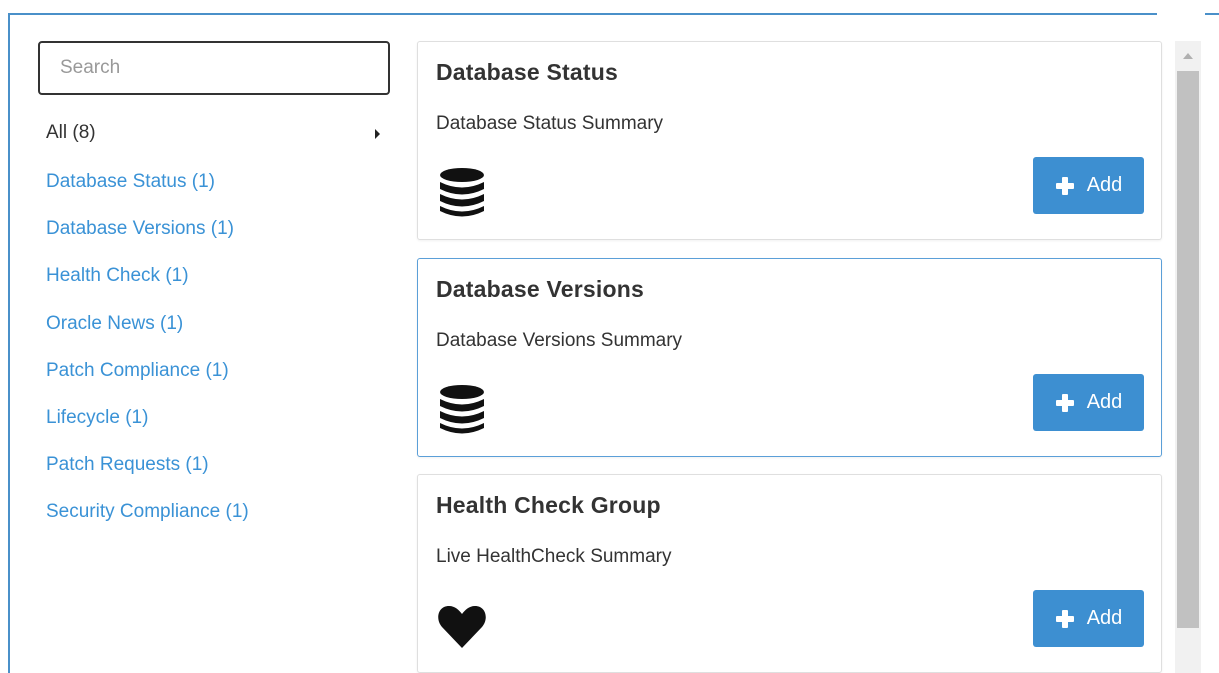 The height and width of the screenshot is (673, 1219). Describe the element at coordinates (548, 505) in the screenshot. I see `card-title: Health Check Group` at that location.